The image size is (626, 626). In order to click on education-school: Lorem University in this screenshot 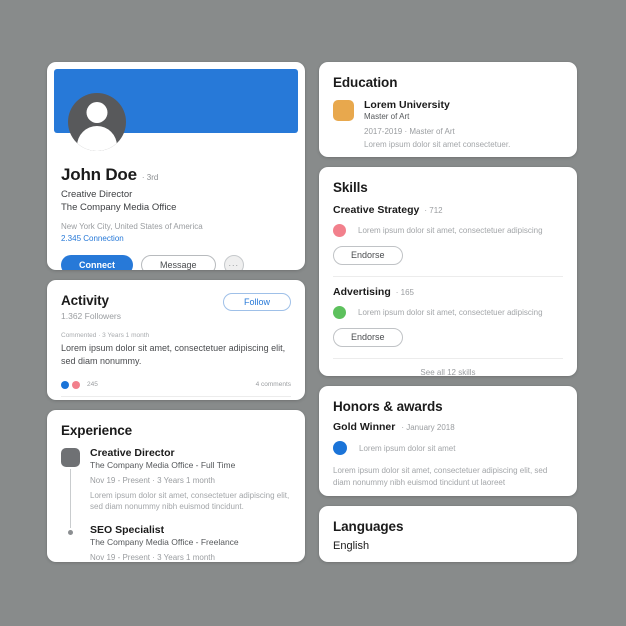, I will do `click(407, 105)`.